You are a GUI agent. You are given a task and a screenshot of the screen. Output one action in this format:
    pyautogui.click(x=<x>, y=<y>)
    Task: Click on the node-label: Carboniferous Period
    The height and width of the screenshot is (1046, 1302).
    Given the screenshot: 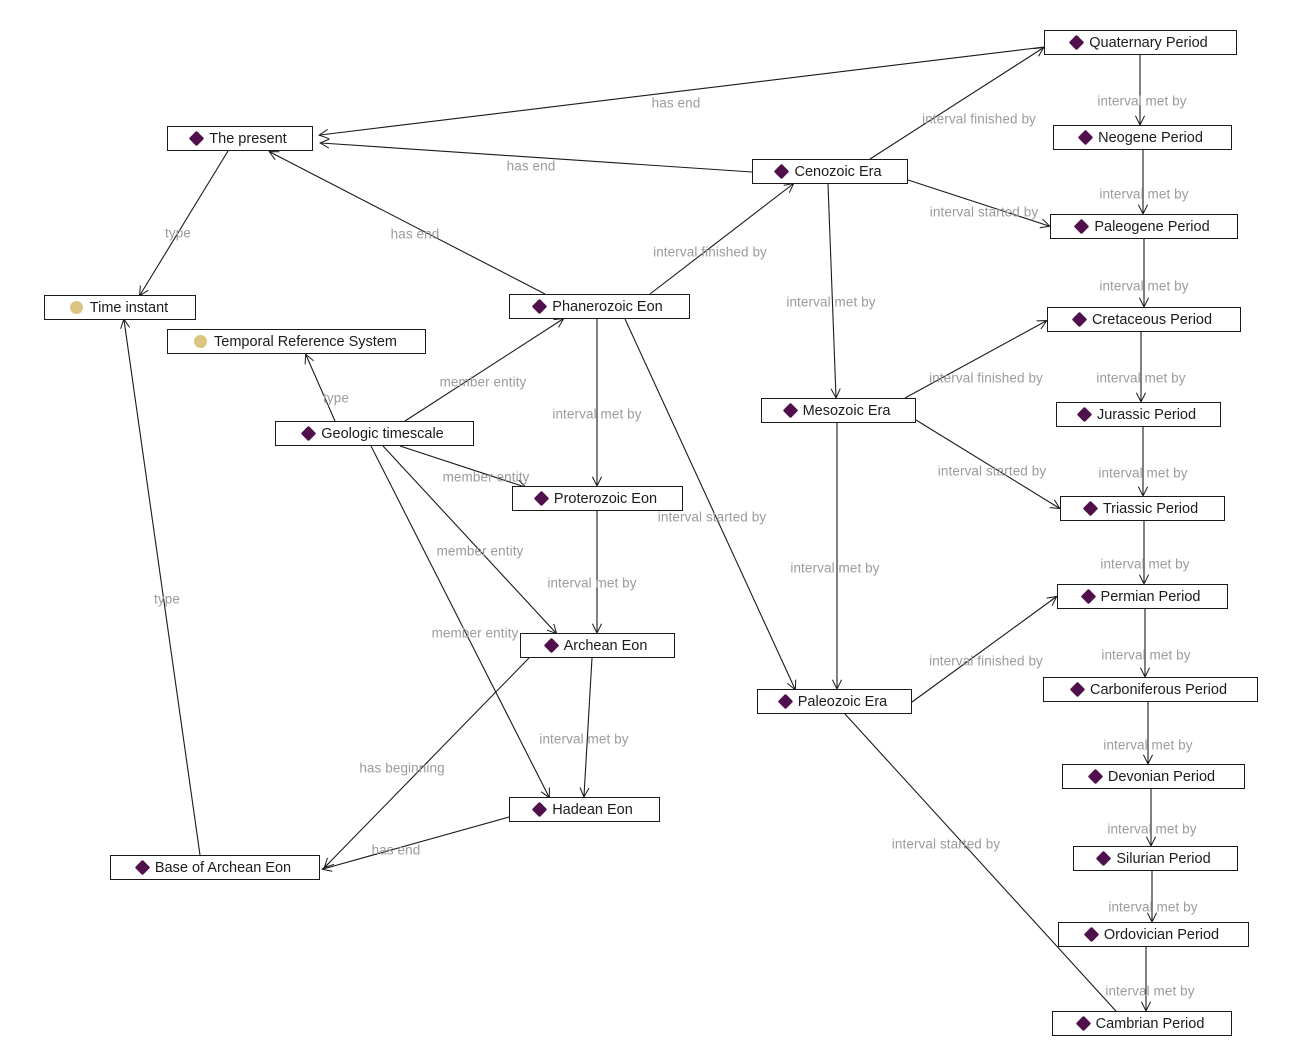 What is the action you would take?
    pyautogui.click(x=1158, y=689)
    